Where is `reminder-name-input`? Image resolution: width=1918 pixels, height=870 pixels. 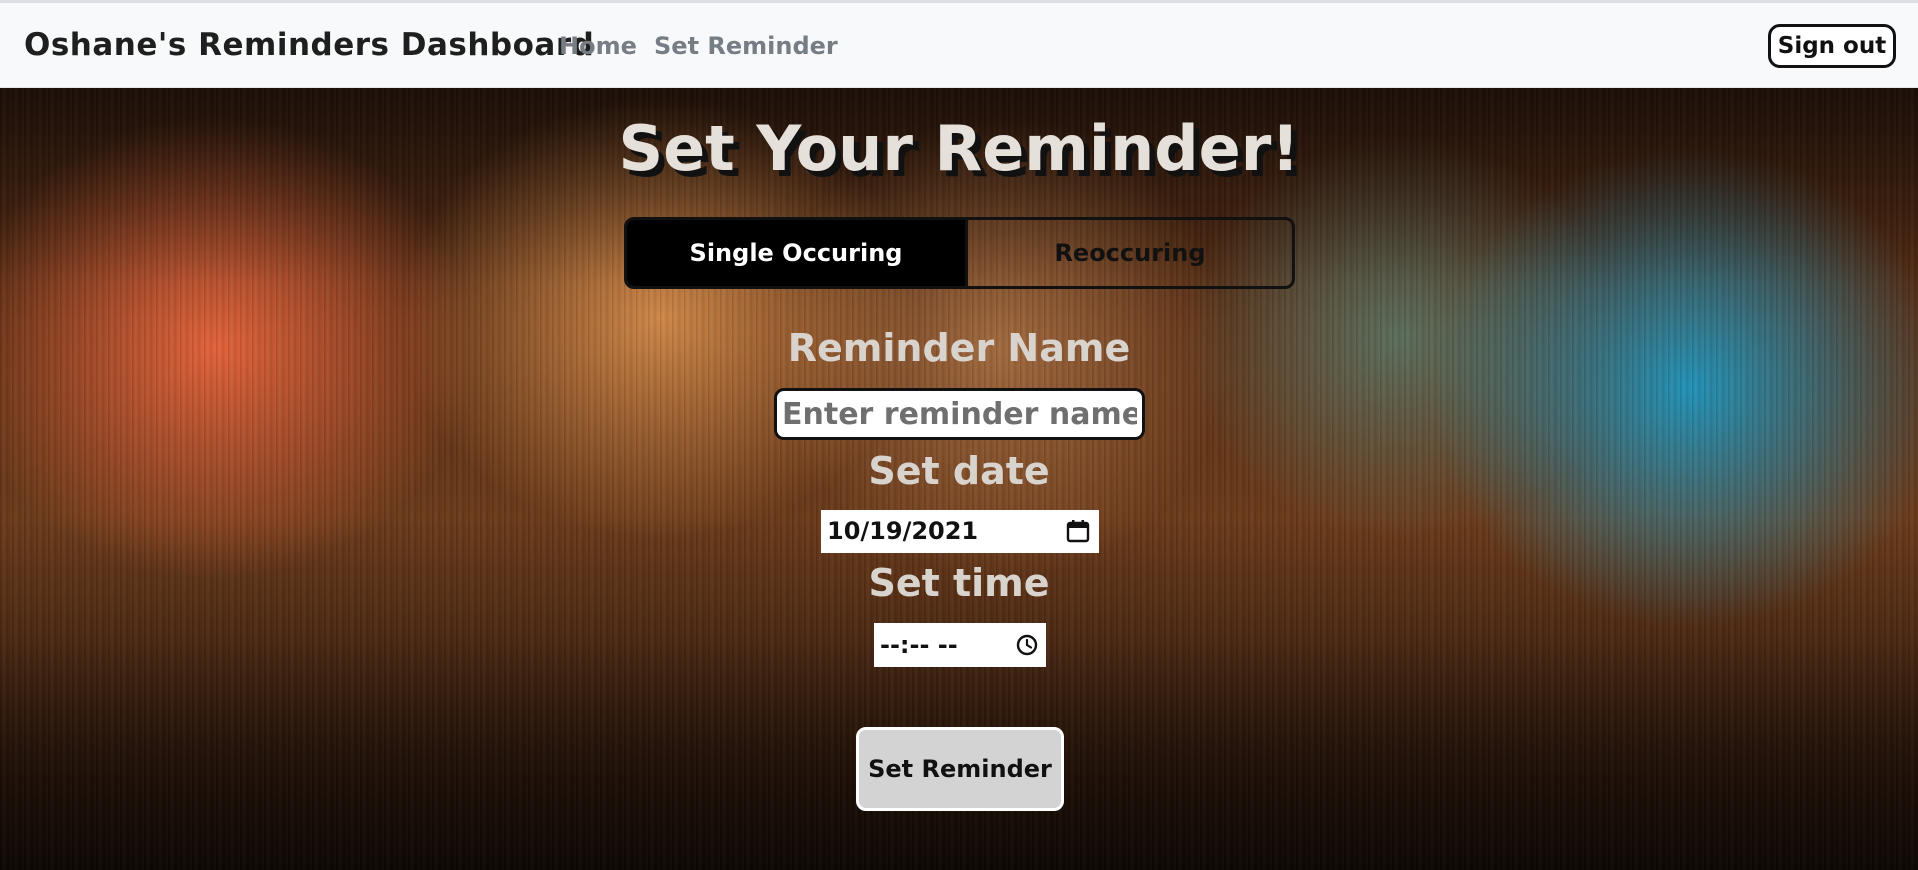 reminder-name-input is located at coordinates (959, 414).